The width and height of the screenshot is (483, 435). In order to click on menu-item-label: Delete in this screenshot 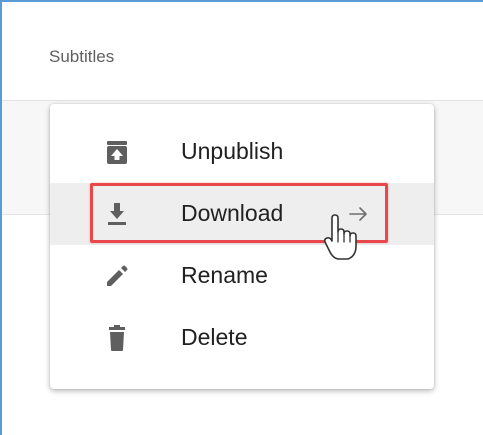, I will do `click(214, 337)`.